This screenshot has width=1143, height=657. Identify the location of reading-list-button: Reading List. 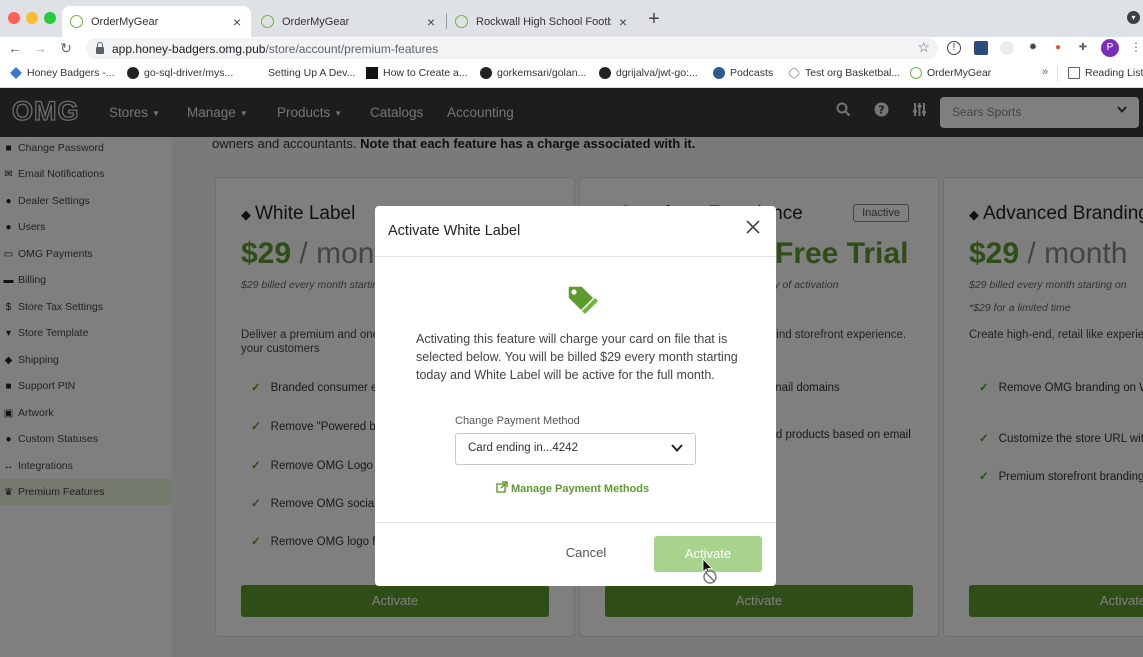
(1105, 73).